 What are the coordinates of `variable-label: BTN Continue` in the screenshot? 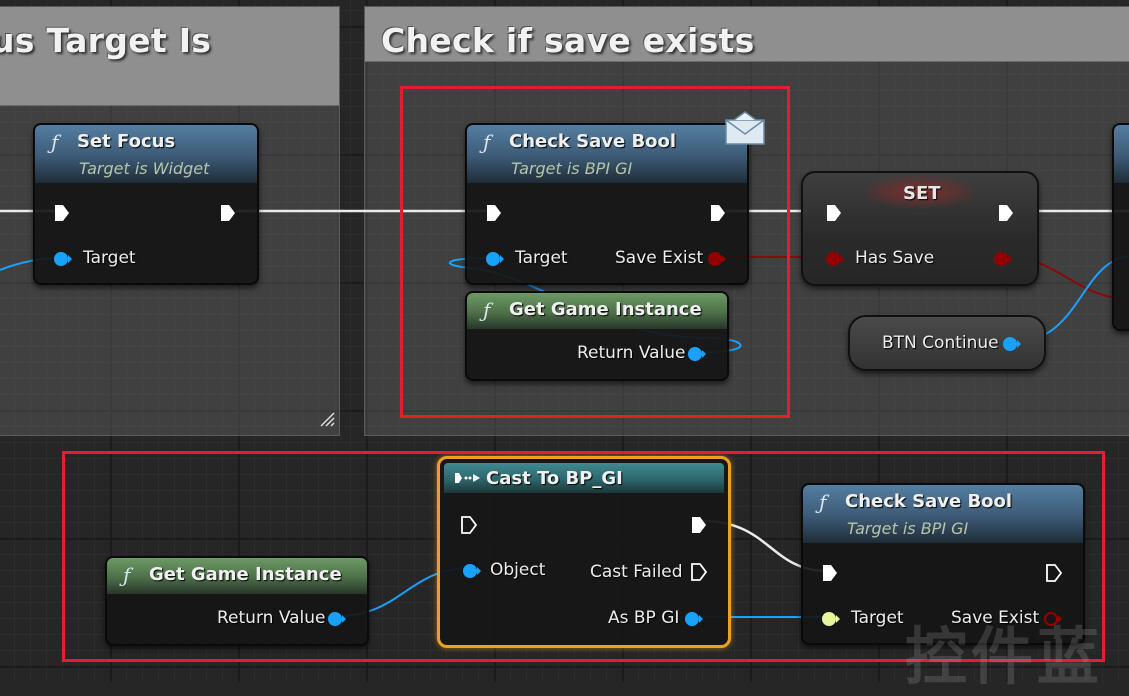 It's located at (940, 343).